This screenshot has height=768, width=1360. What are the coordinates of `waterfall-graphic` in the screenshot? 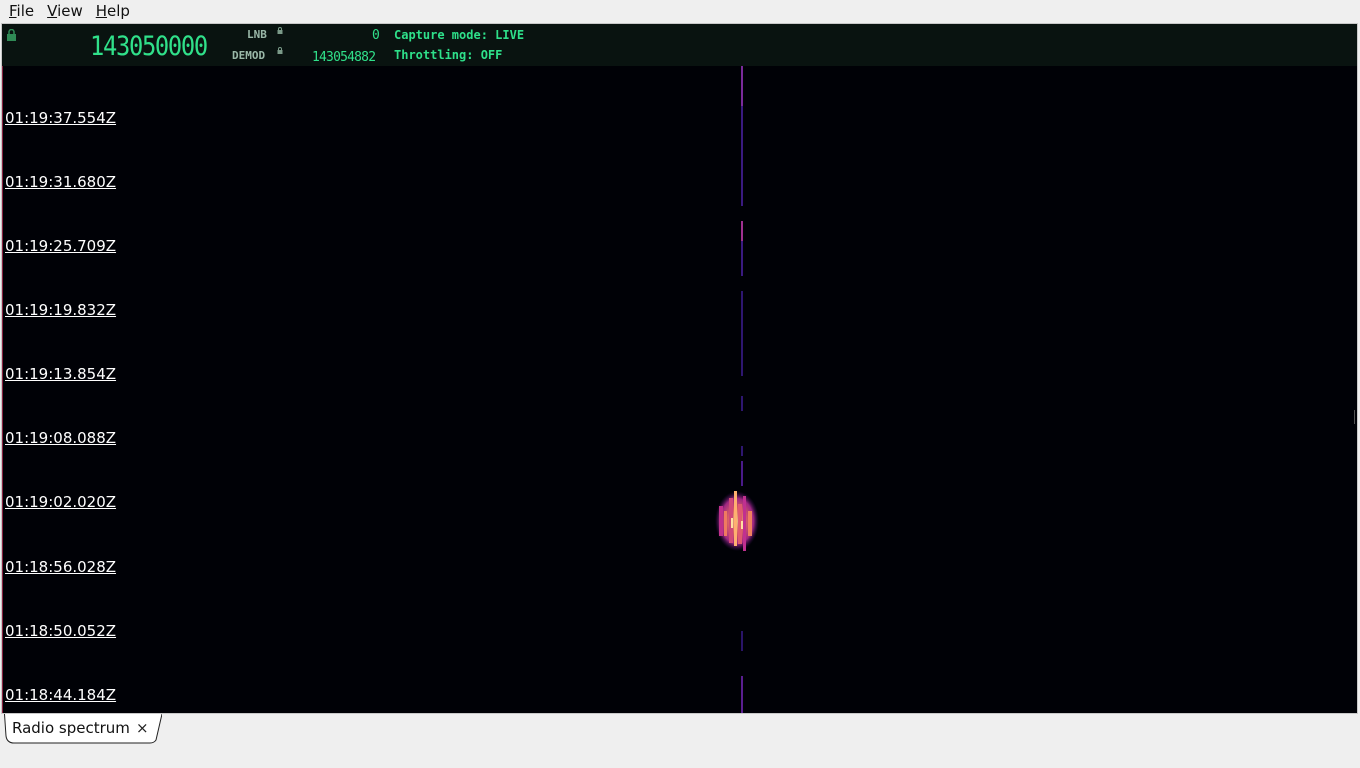 It's located at (737, 389).